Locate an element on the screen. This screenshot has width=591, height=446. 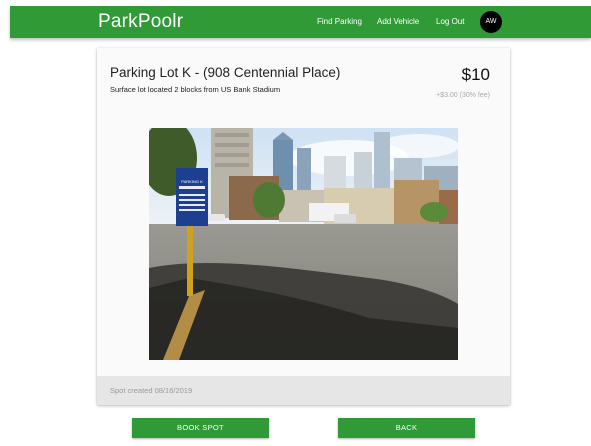
sign-text: PARKING K is located at coordinates (192, 181).